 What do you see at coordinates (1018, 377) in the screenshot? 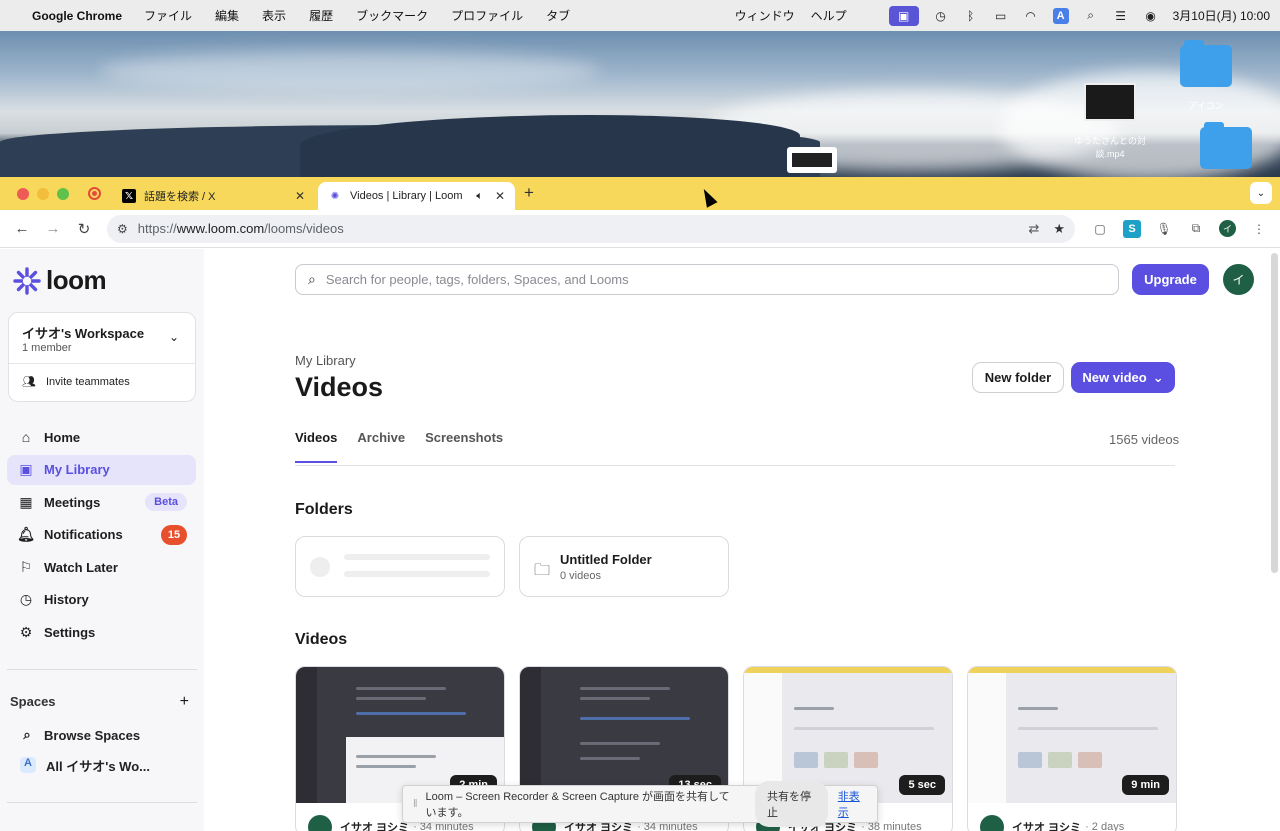
I see `new-folder-button: New folder` at bounding box center [1018, 377].